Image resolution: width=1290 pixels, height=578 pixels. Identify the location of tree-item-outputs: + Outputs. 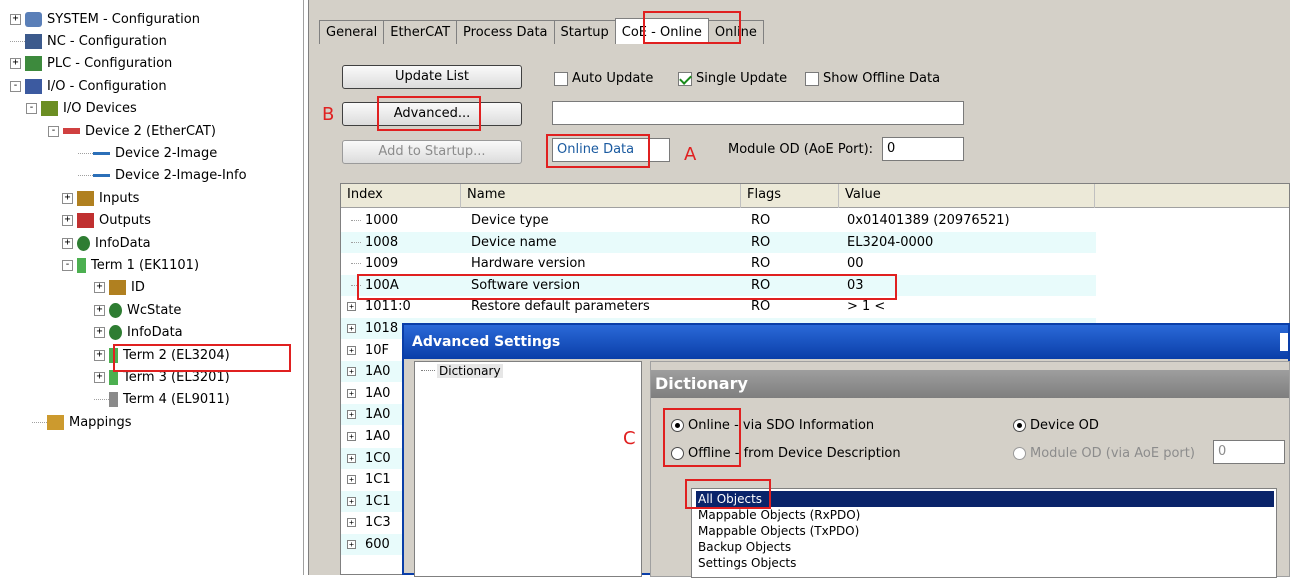
(106, 221).